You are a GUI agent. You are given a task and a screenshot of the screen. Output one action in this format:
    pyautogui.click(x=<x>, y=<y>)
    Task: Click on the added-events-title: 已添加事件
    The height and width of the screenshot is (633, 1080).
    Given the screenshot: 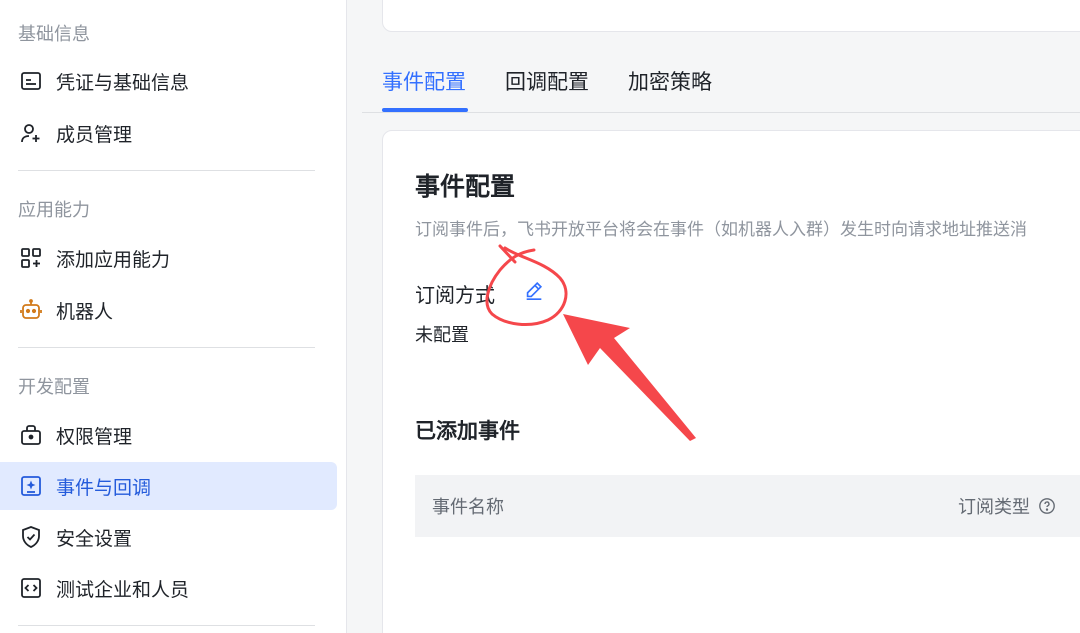 What is the action you would take?
    pyautogui.click(x=467, y=431)
    